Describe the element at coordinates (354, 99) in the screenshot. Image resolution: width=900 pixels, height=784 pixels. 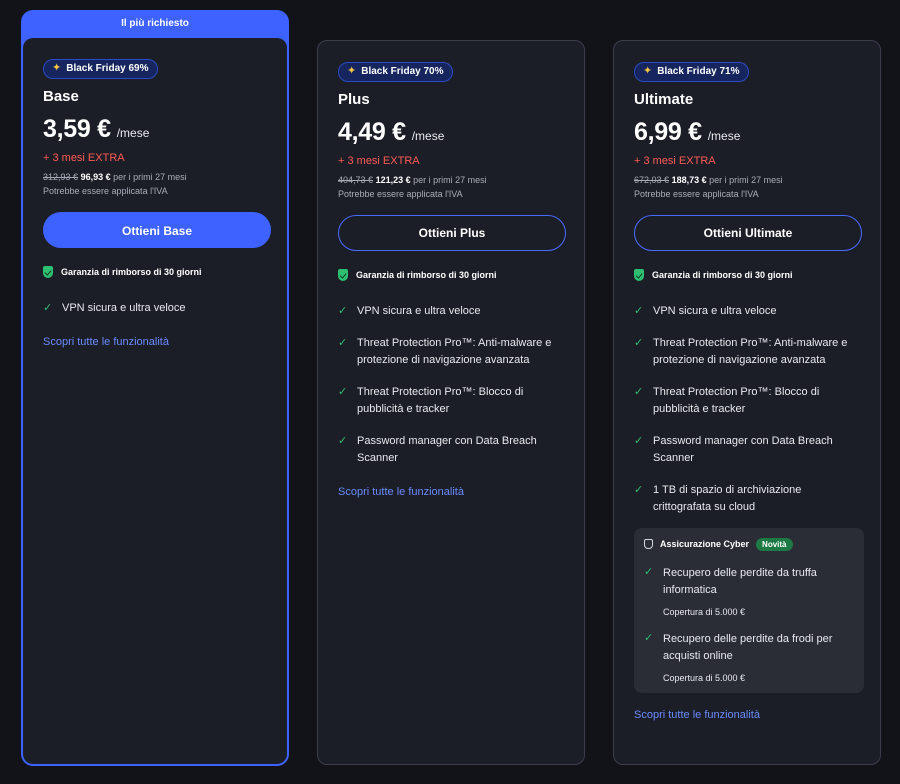
I see `plan-name: Plus` at that location.